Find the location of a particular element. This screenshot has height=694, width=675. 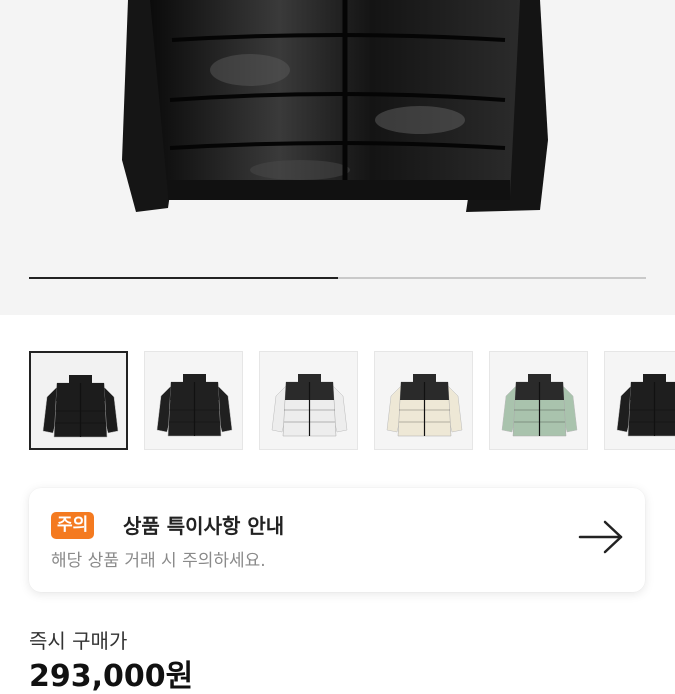

jacket-black-matte-icon is located at coordinates (194, 405).